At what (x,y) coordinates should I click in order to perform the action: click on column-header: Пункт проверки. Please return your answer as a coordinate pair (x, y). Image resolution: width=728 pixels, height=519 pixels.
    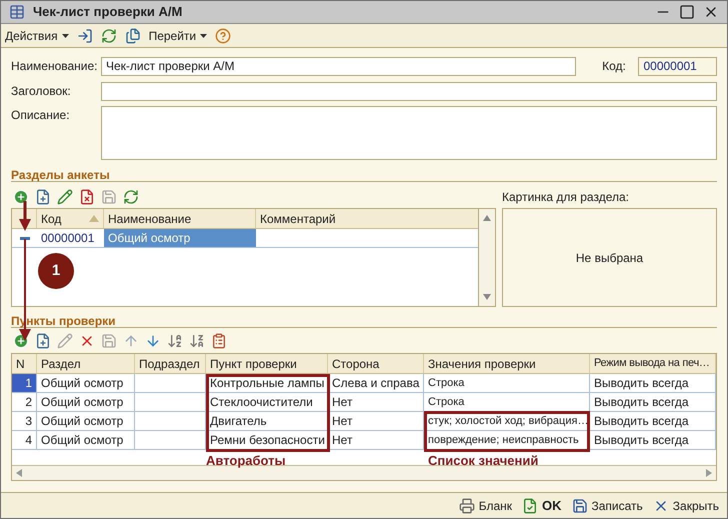
    Looking at the image, I should click on (267, 363).